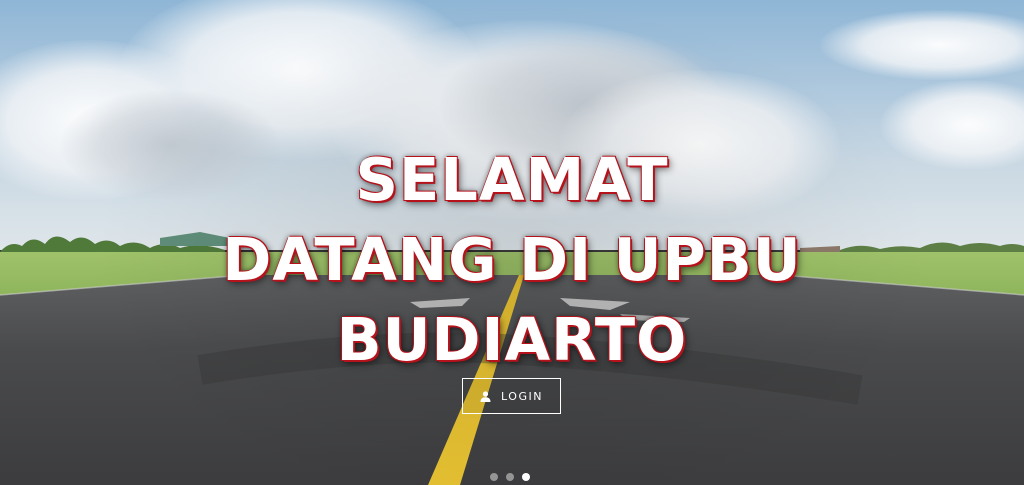  Describe the element at coordinates (512, 339) in the screenshot. I see `headline-line-3: BUDIARTO` at that location.